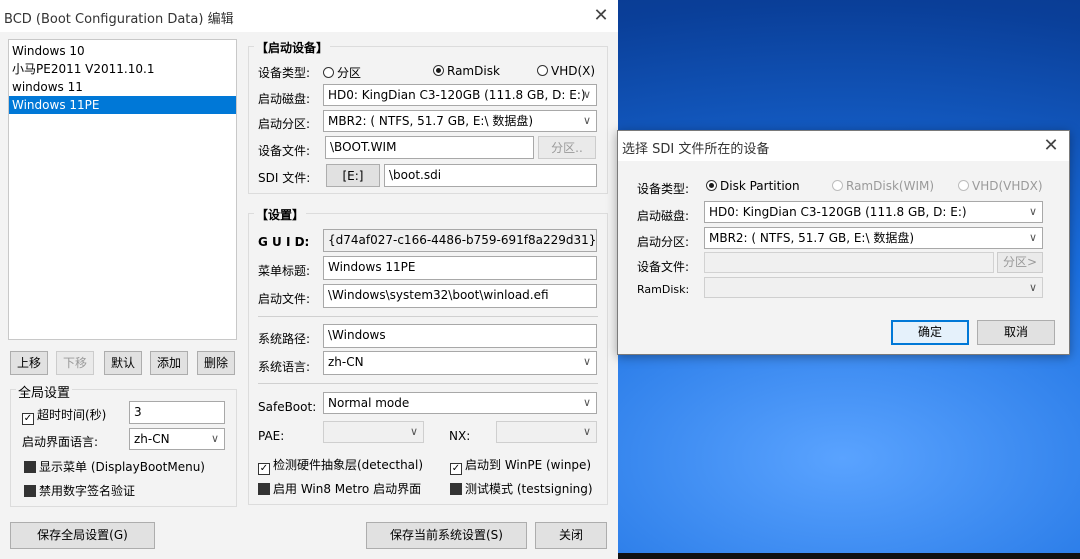 The image size is (1080, 559). I want to click on sdi-radio-vhd: VHD(VHDX), so click(1000, 186).